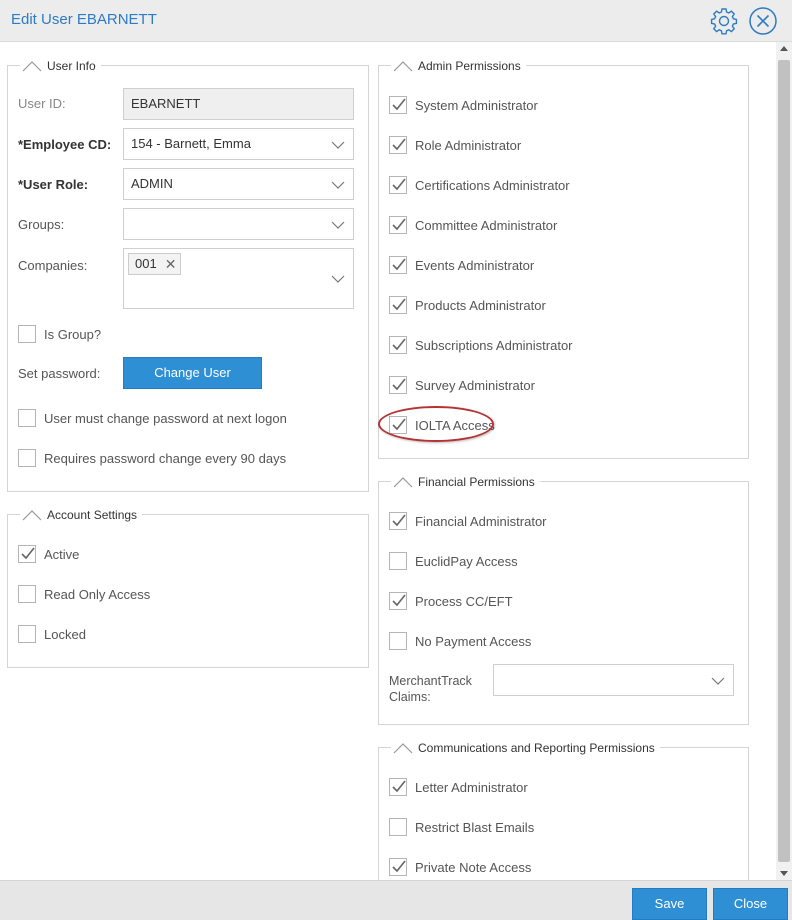 The width and height of the screenshot is (792, 920). What do you see at coordinates (146, 263) in the screenshot?
I see `company-tag-label: 001` at bounding box center [146, 263].